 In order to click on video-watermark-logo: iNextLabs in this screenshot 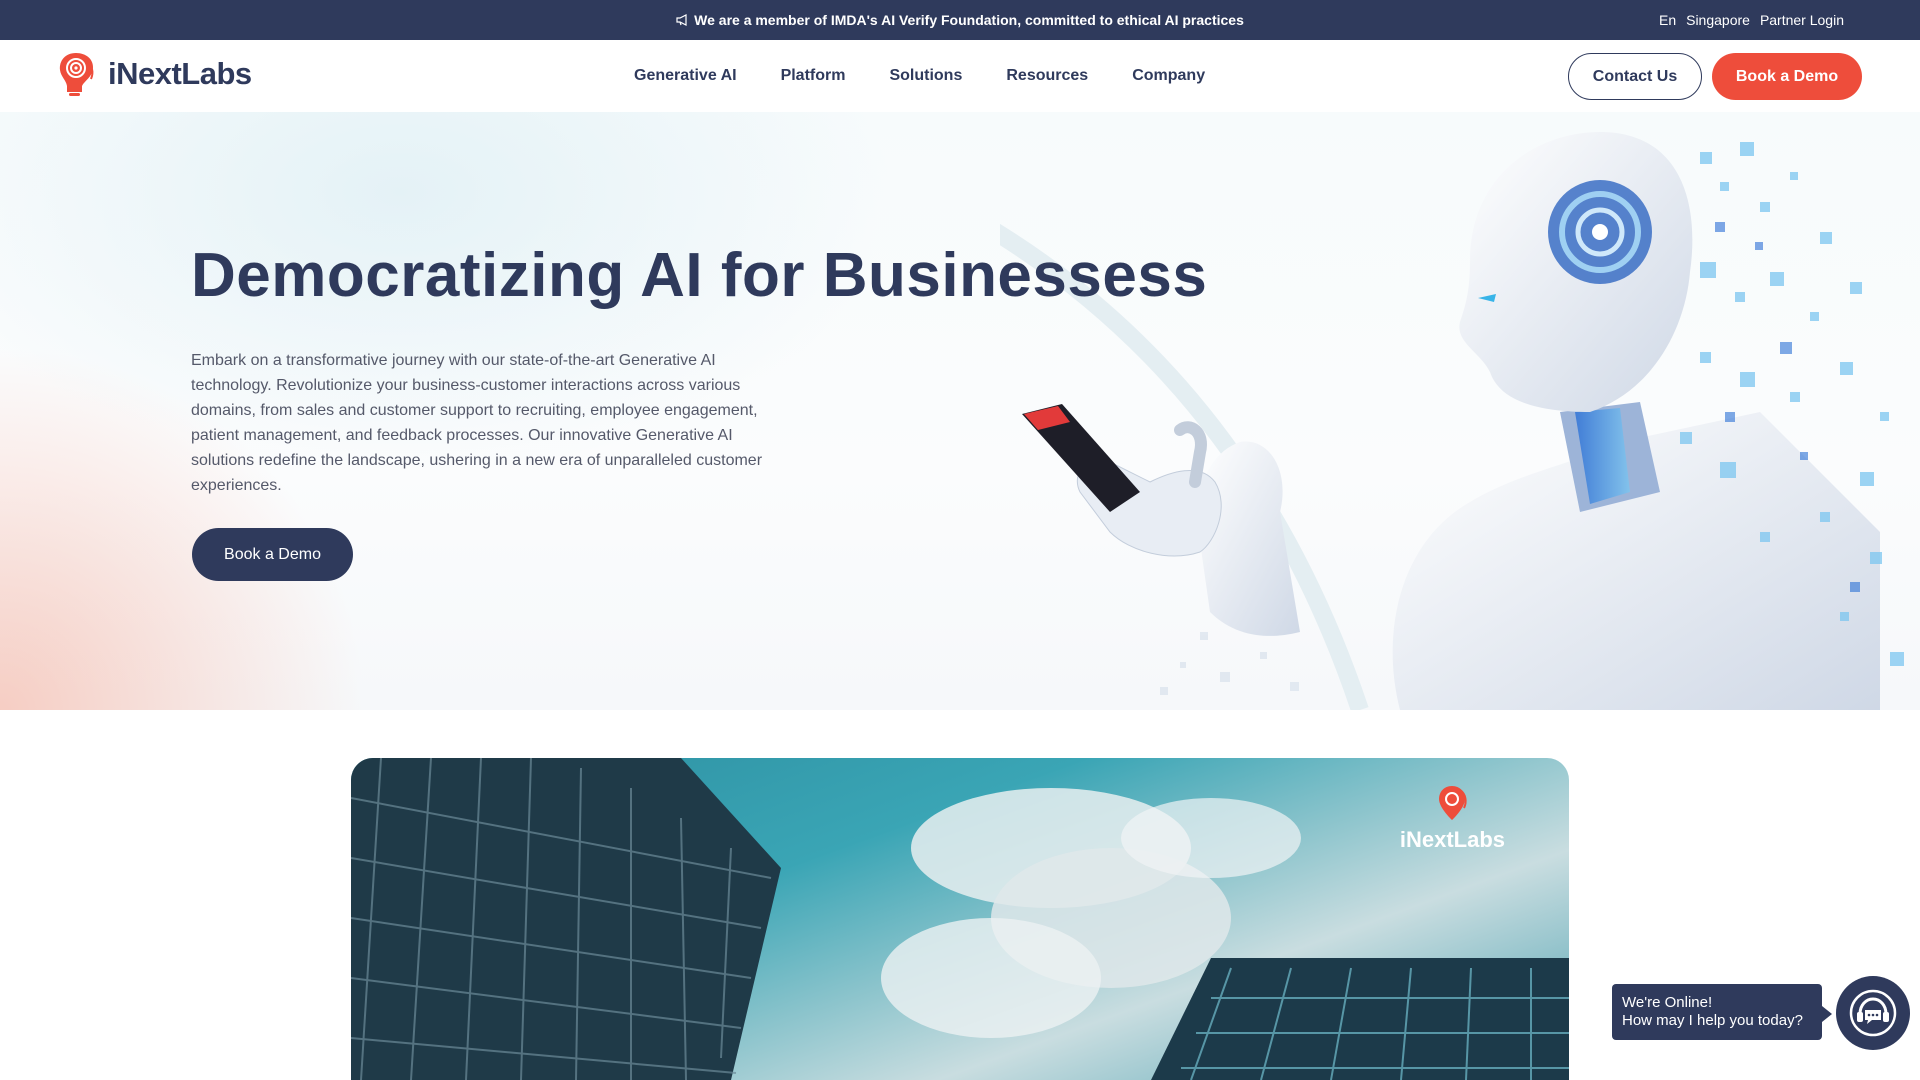, I will do `click(1452, 818)`.